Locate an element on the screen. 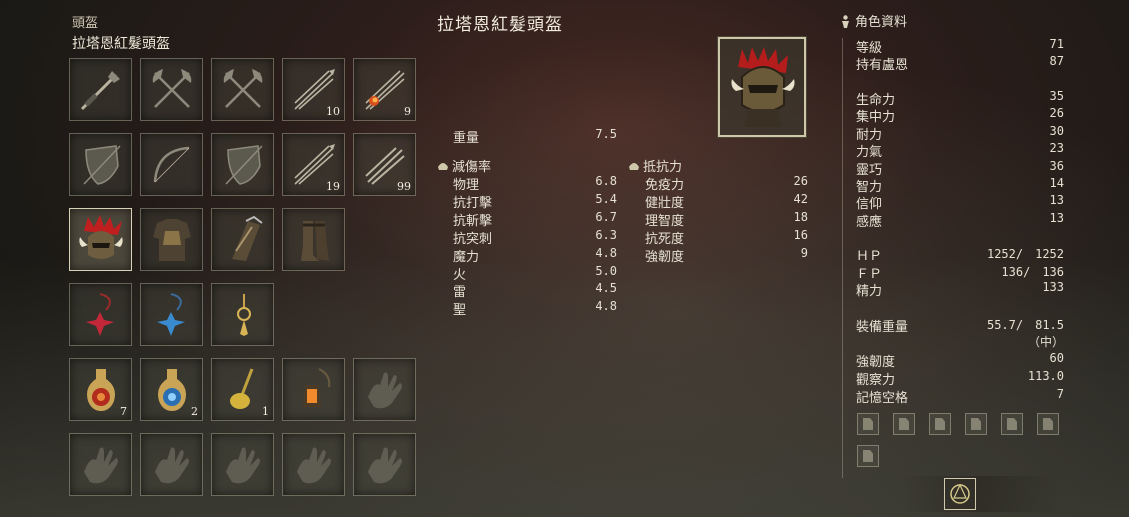 This screenshot has height=517, width=1129. attribute-label: 力氣 is located at coordinates (869, 153).